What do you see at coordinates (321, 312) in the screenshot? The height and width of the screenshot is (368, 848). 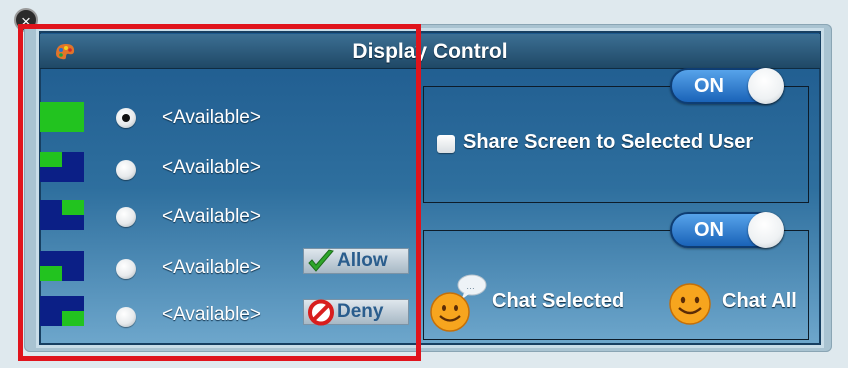 I see `no-entry-icon` at bounding box center [321, 312].